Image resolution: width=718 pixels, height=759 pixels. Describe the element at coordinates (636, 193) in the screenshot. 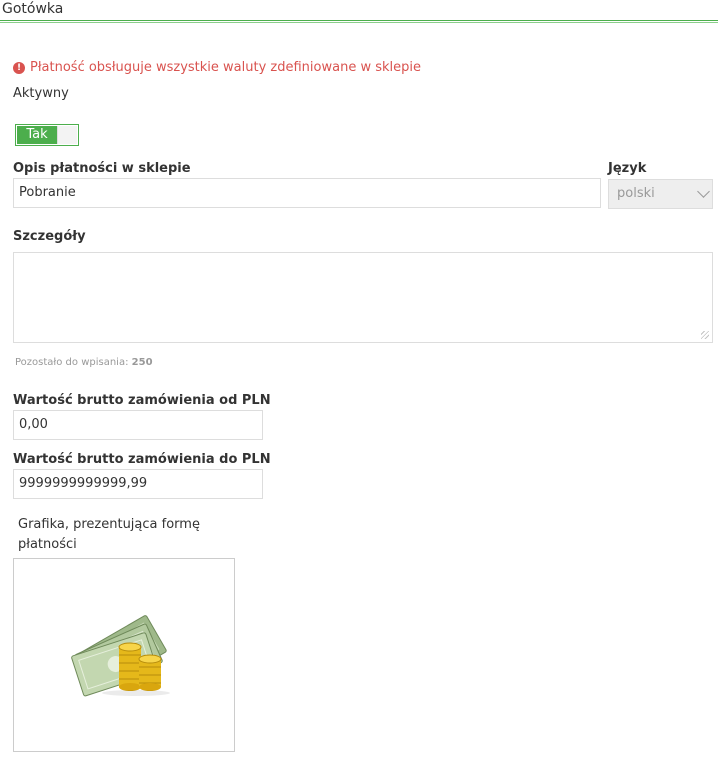

I see `language-select-value: polski` at that location.